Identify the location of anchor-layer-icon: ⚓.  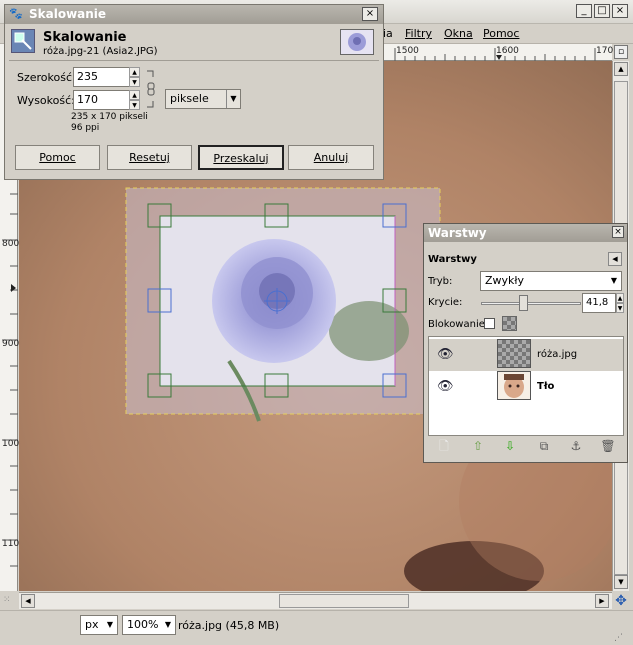
(576, 446).